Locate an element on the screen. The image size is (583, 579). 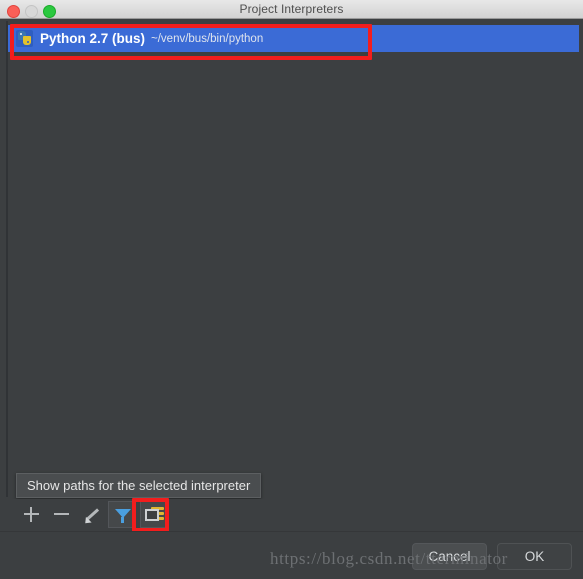
add-interpreter-button is located at coordinates (31, 514).